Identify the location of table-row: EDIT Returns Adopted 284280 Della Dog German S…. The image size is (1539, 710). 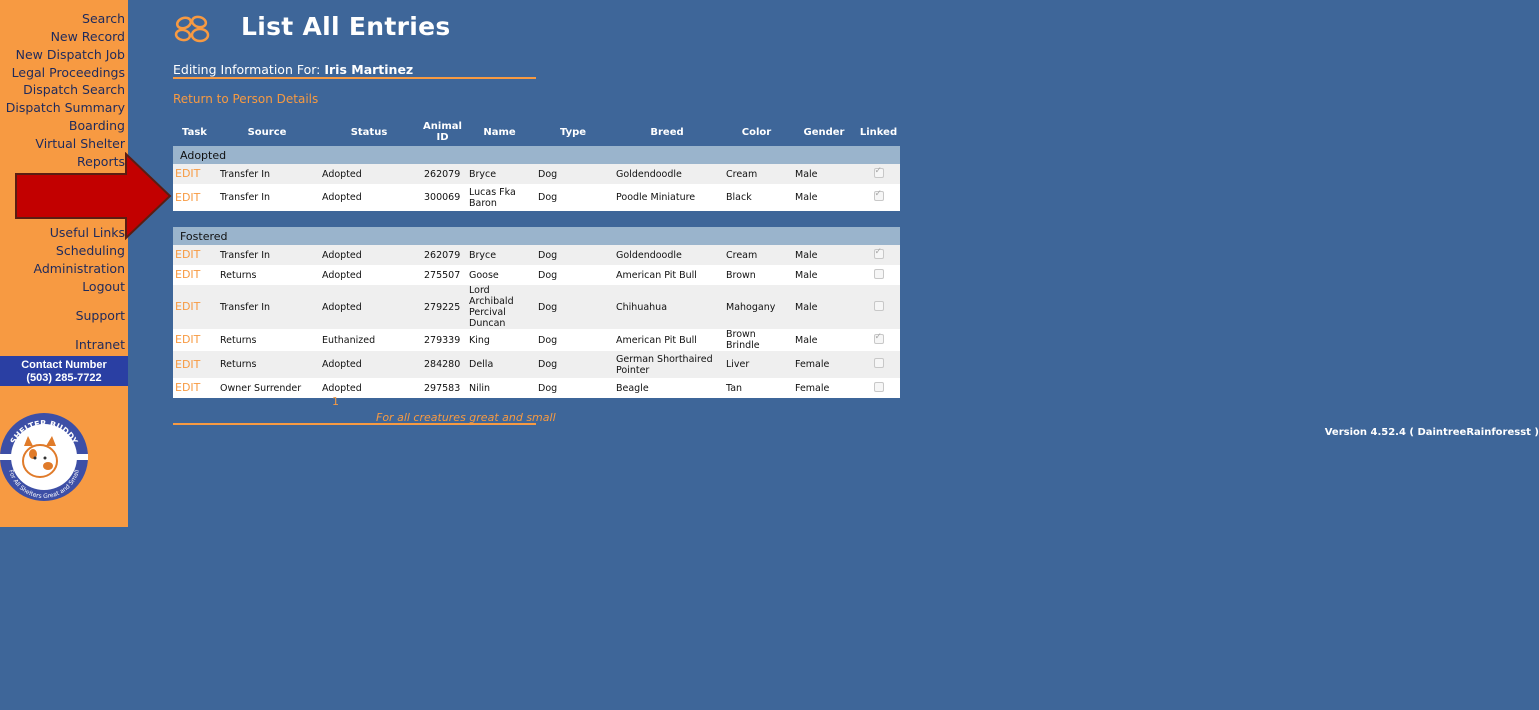
(536, 364).